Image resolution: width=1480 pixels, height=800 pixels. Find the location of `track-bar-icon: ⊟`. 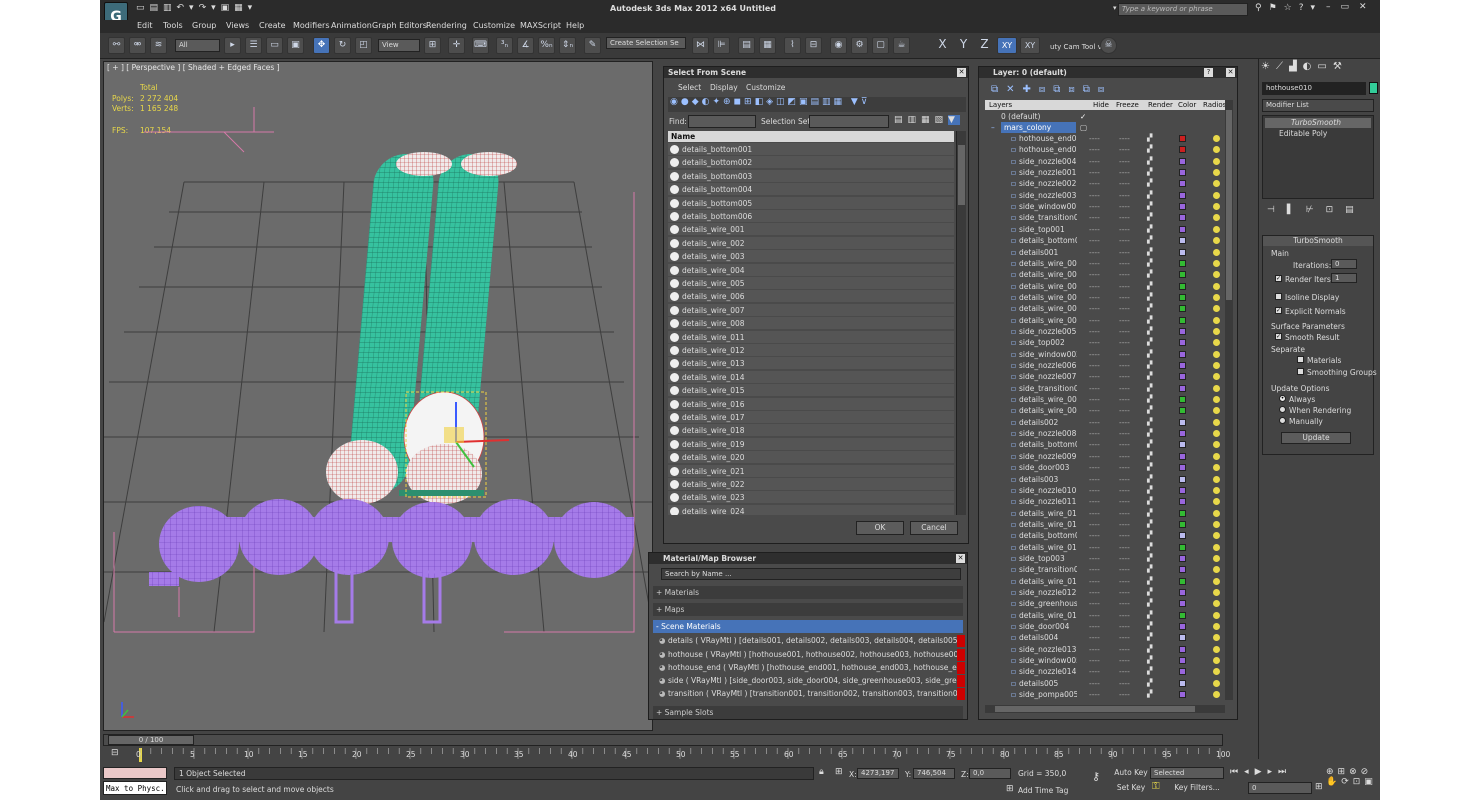

track-bar-icon: ⊟ is located at coordinates (115, 753).